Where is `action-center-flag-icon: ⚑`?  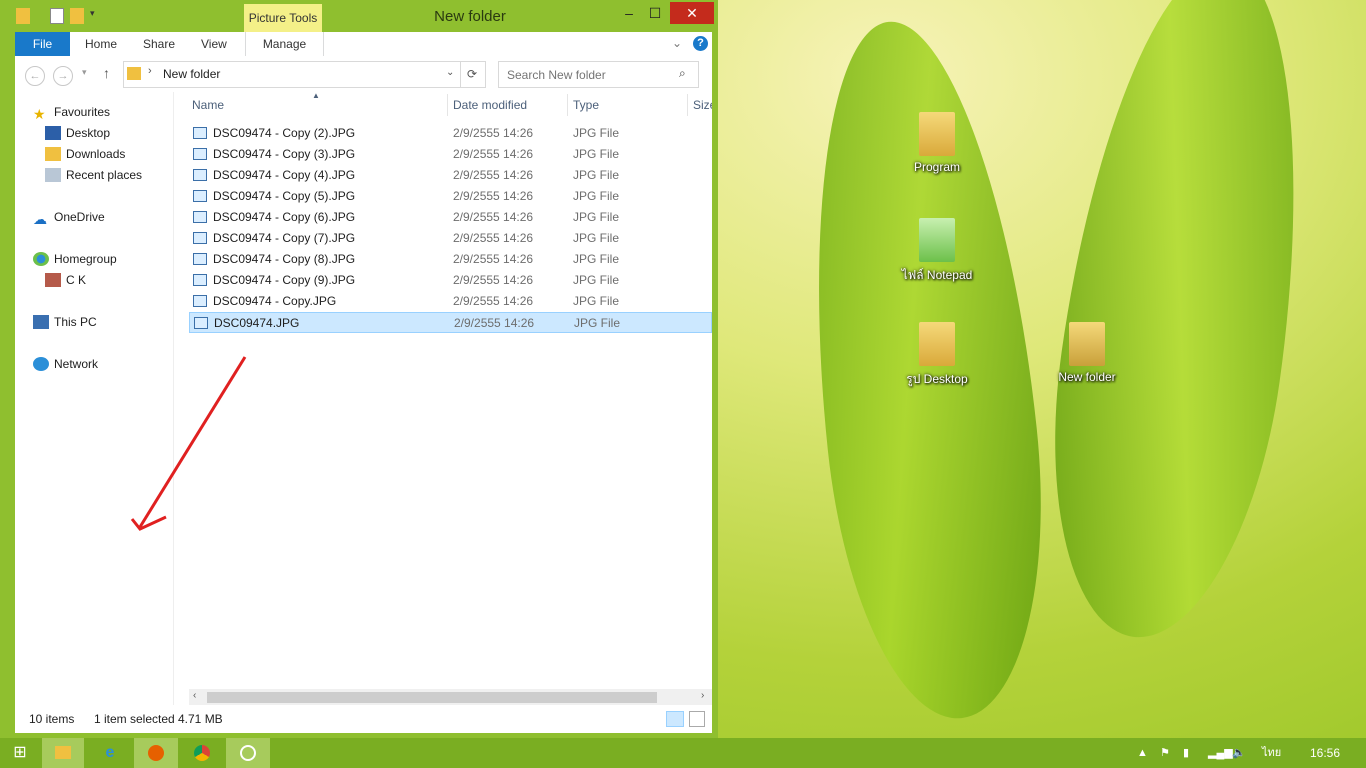 action-center-flag-icon: ⚑ is located at coordinates (1165, 753).